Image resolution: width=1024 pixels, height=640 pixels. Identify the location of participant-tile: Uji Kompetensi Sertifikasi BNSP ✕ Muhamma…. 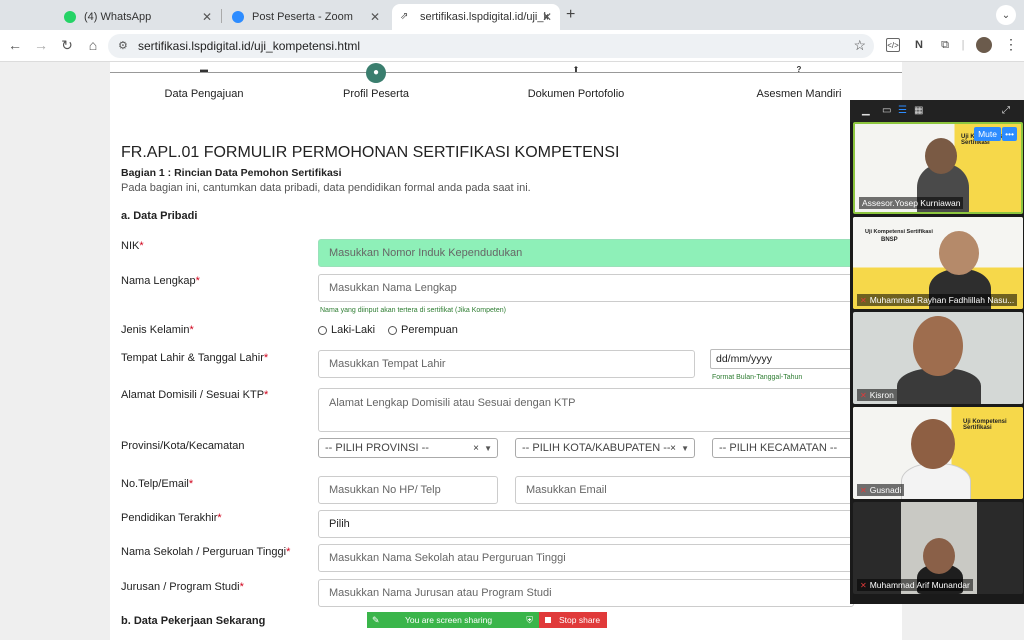
(938, 263).